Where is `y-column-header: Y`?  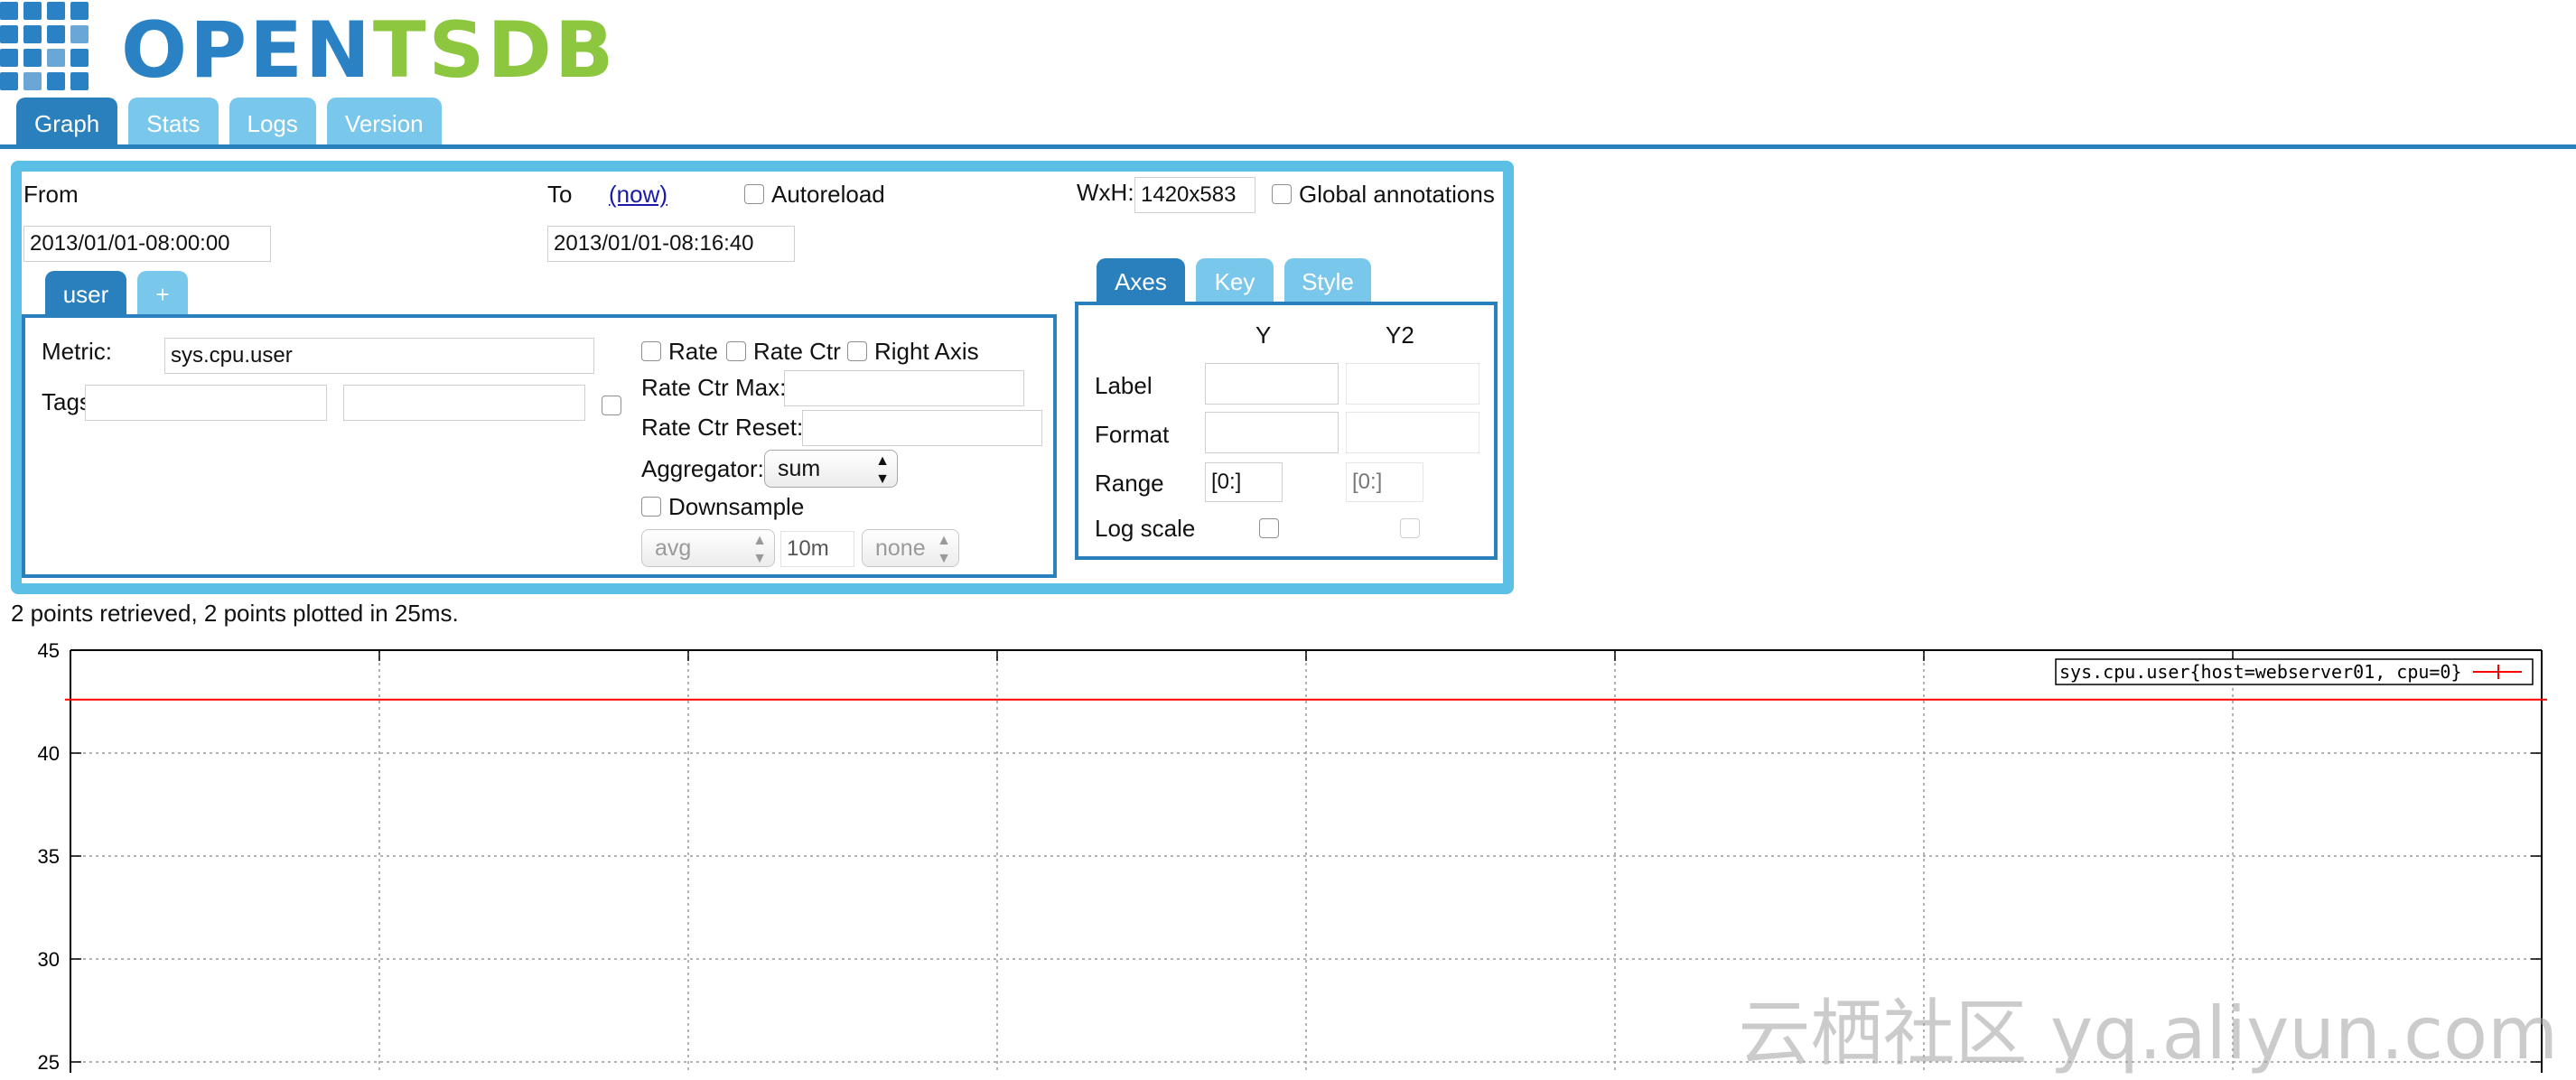 y-column-header: Y is located at coordinates (1263, 335).